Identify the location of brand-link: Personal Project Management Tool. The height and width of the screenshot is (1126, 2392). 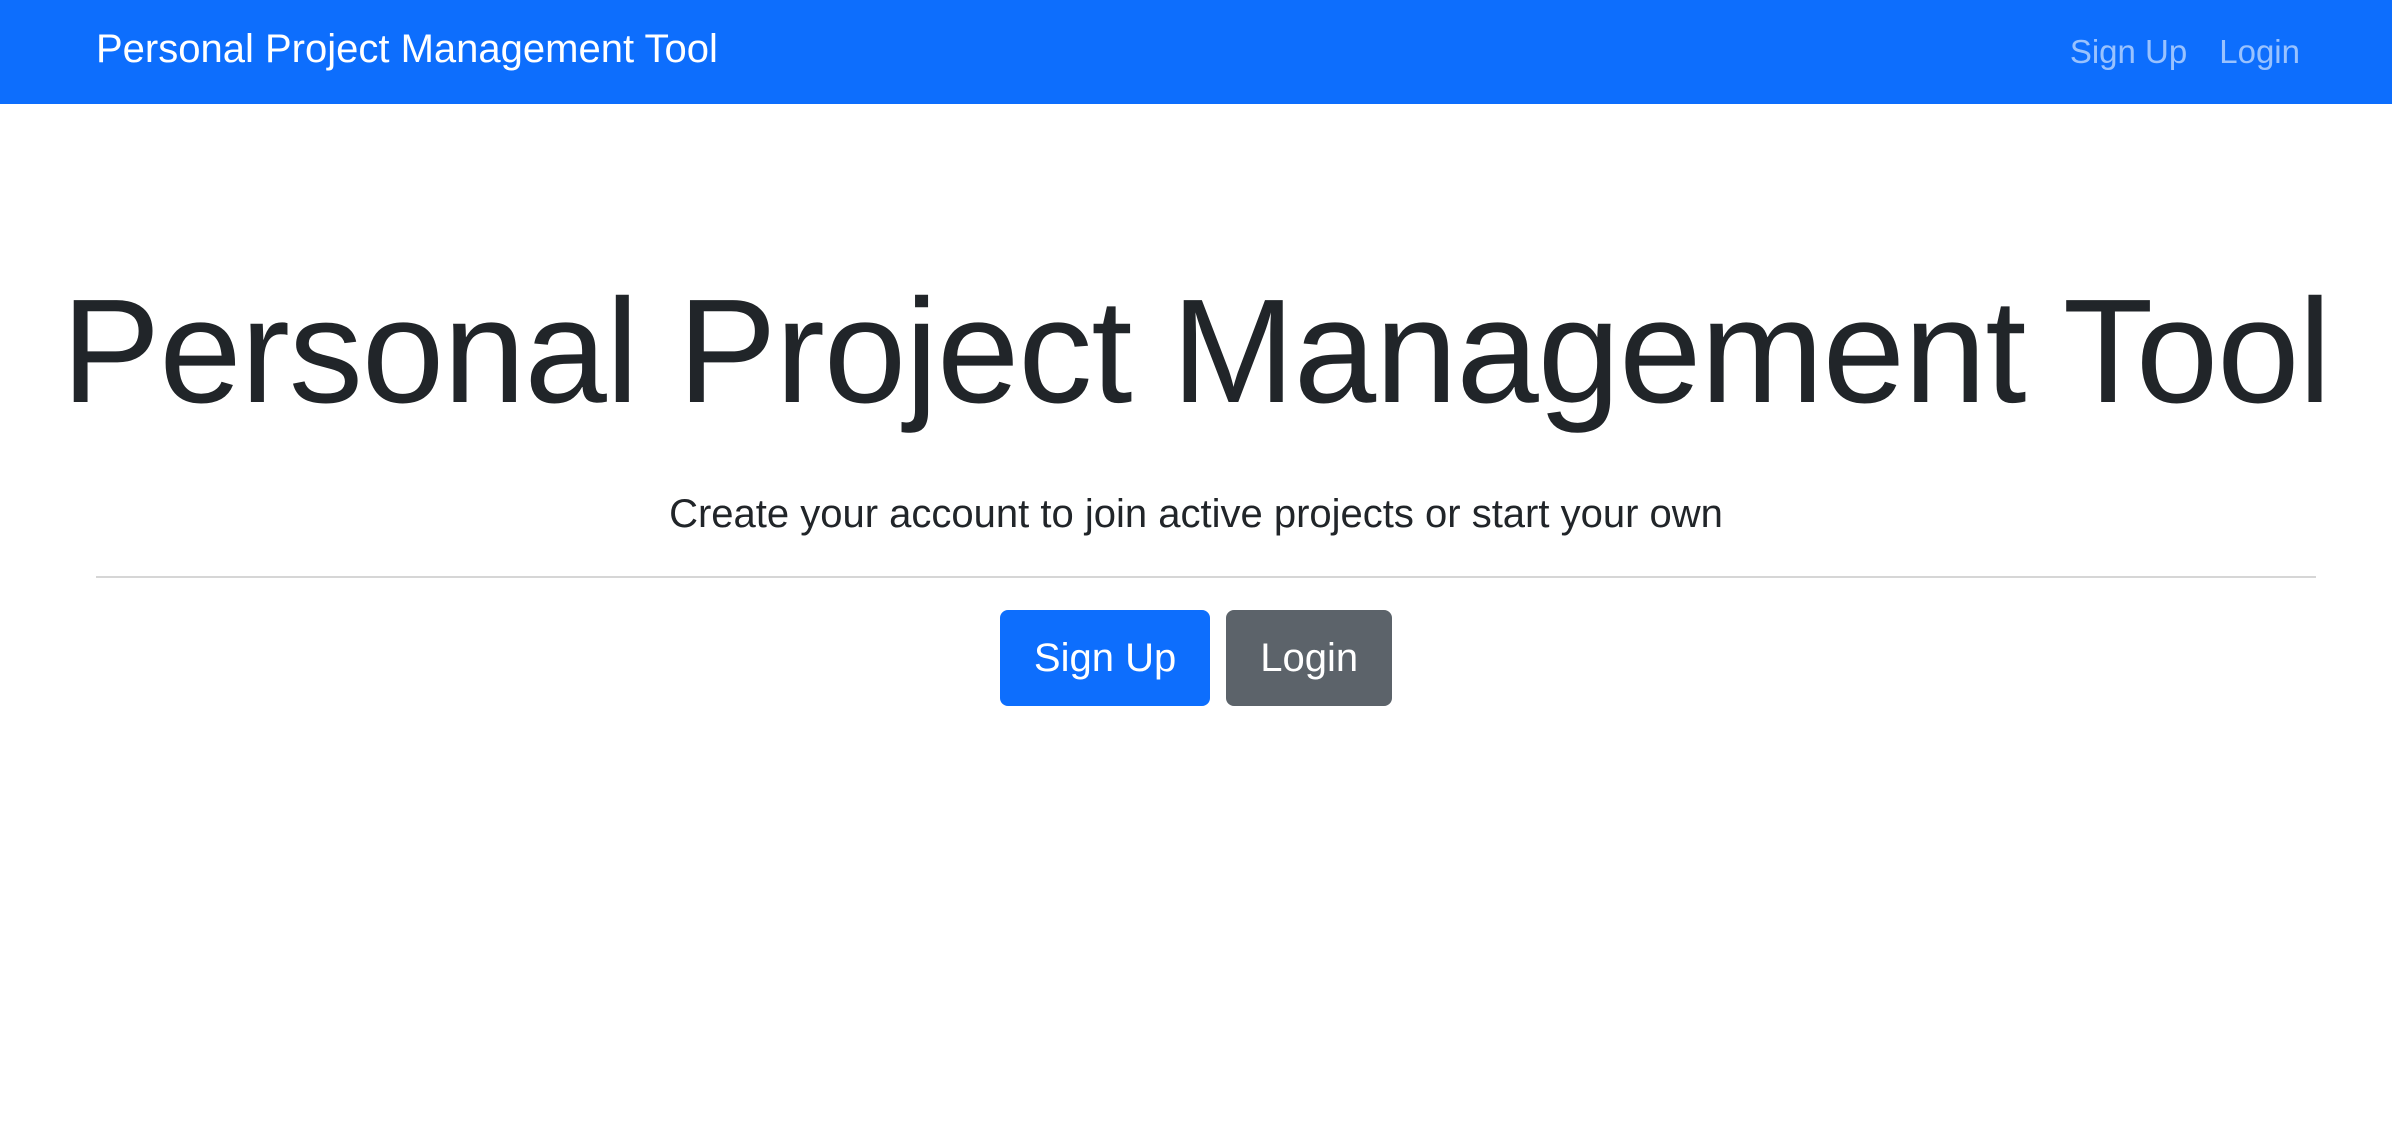
(407, 52).